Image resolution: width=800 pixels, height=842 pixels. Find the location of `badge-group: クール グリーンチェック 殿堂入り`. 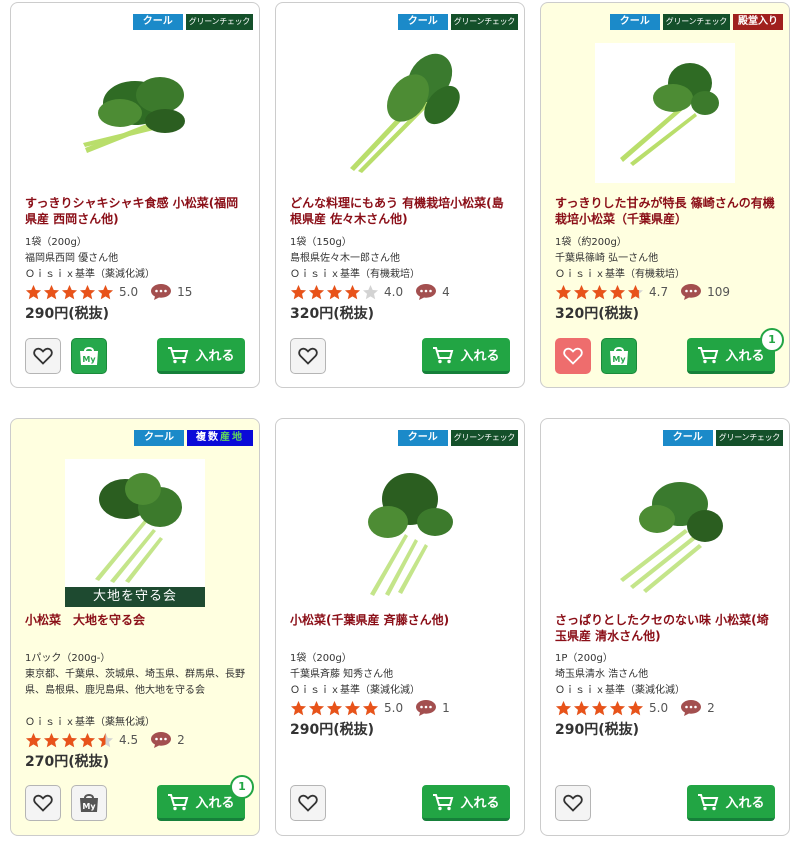

badge-group: クール グリーンチェック 殿堂入り is located at coordinates (696, 22).